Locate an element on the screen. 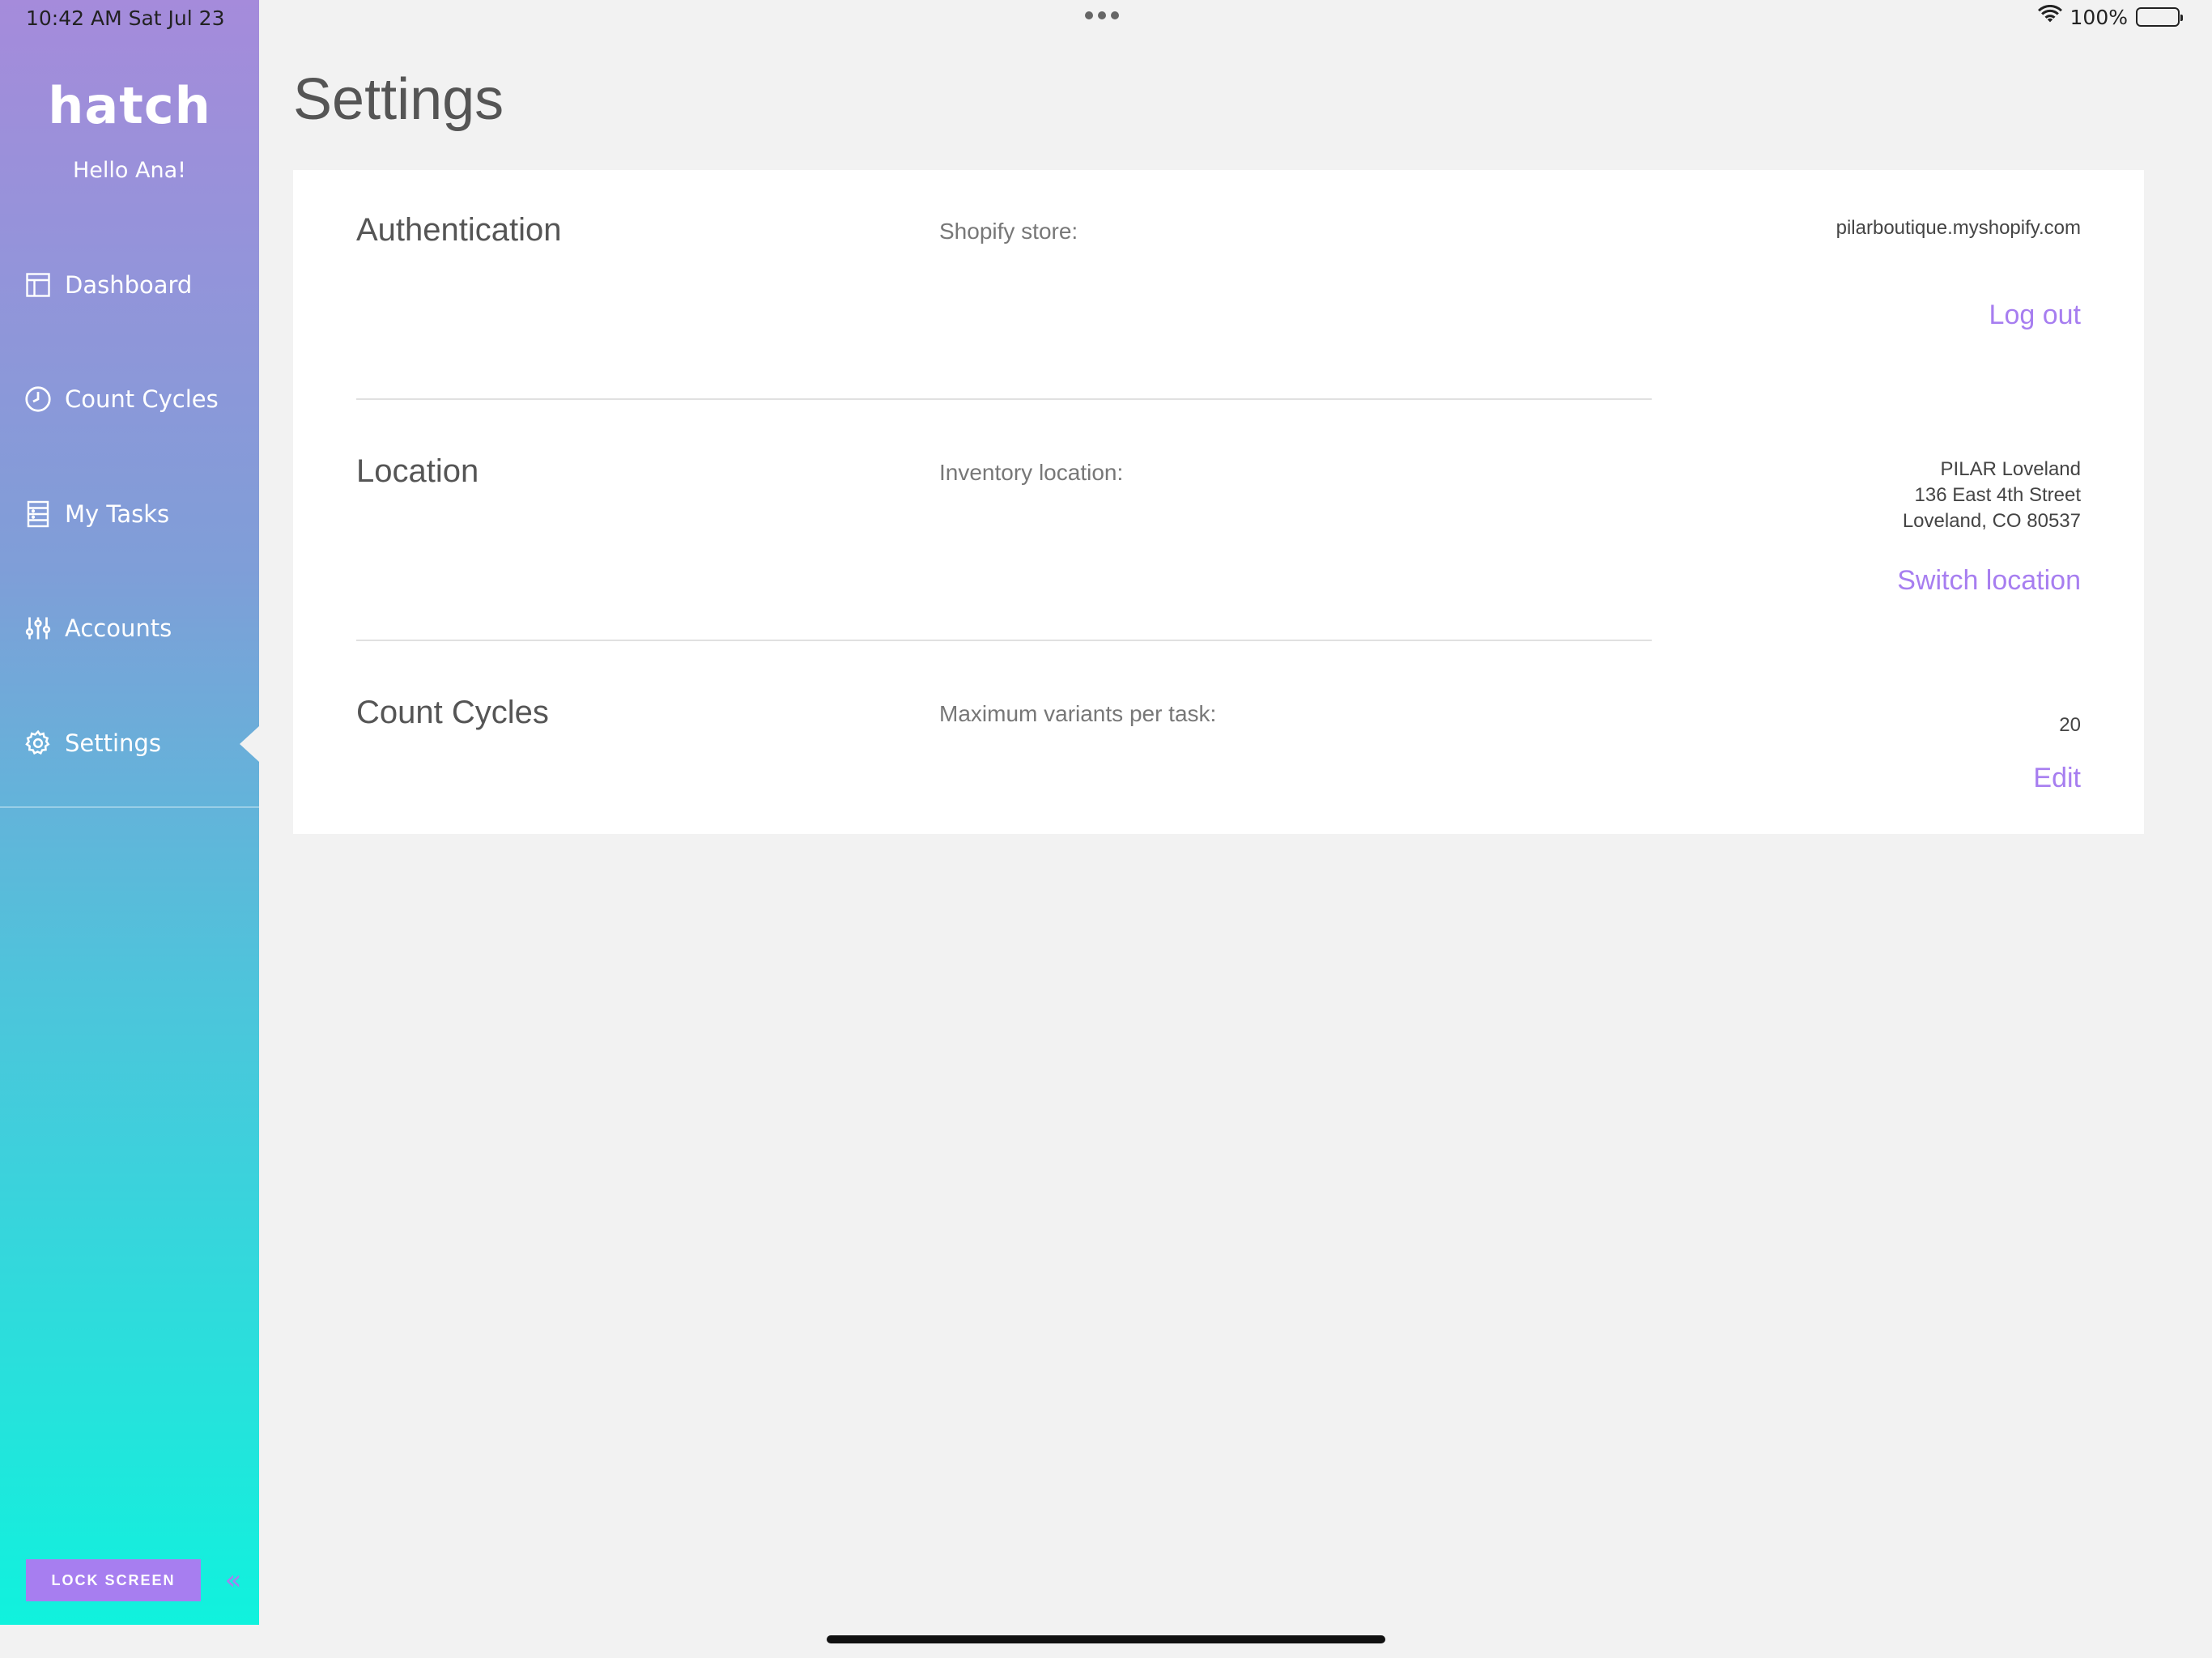  collapse-sidebar-icon: « is located at coordinates (233, 1580).